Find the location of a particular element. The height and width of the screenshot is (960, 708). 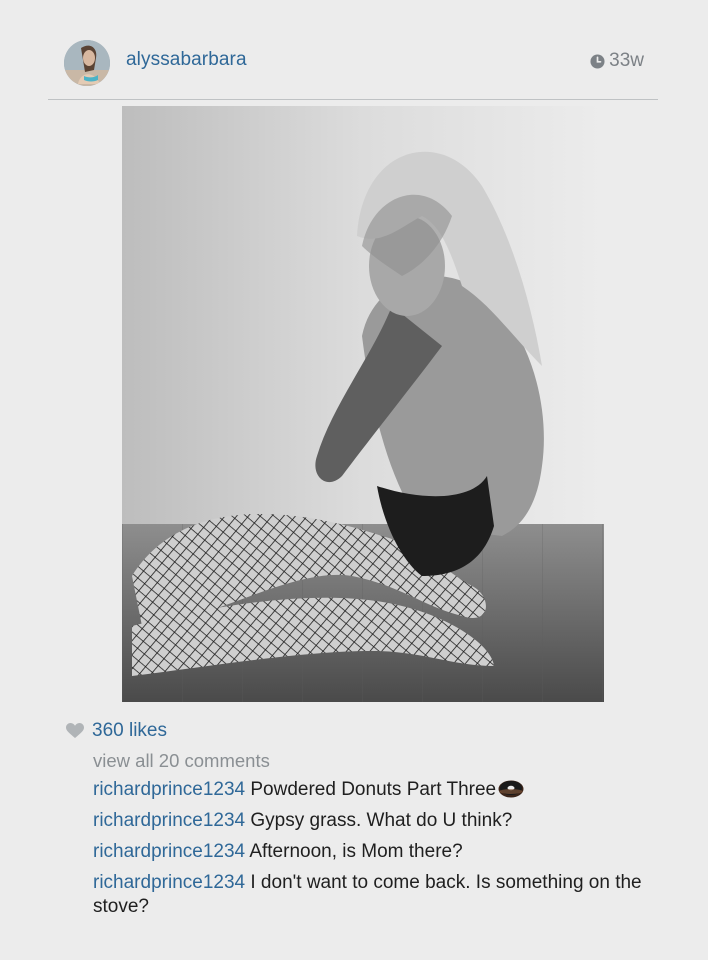

clock-icon is located at coordinates (597, 61).